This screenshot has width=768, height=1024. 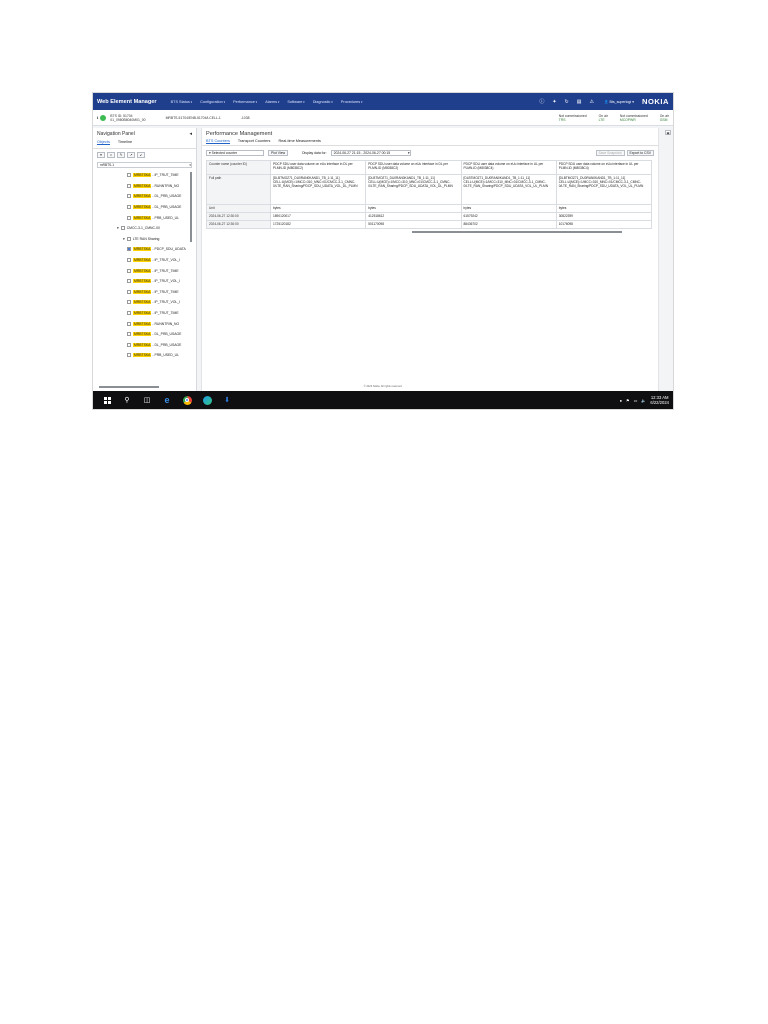 I want to click on collapse-all-icon: ↙, so click(x=141, y=155).